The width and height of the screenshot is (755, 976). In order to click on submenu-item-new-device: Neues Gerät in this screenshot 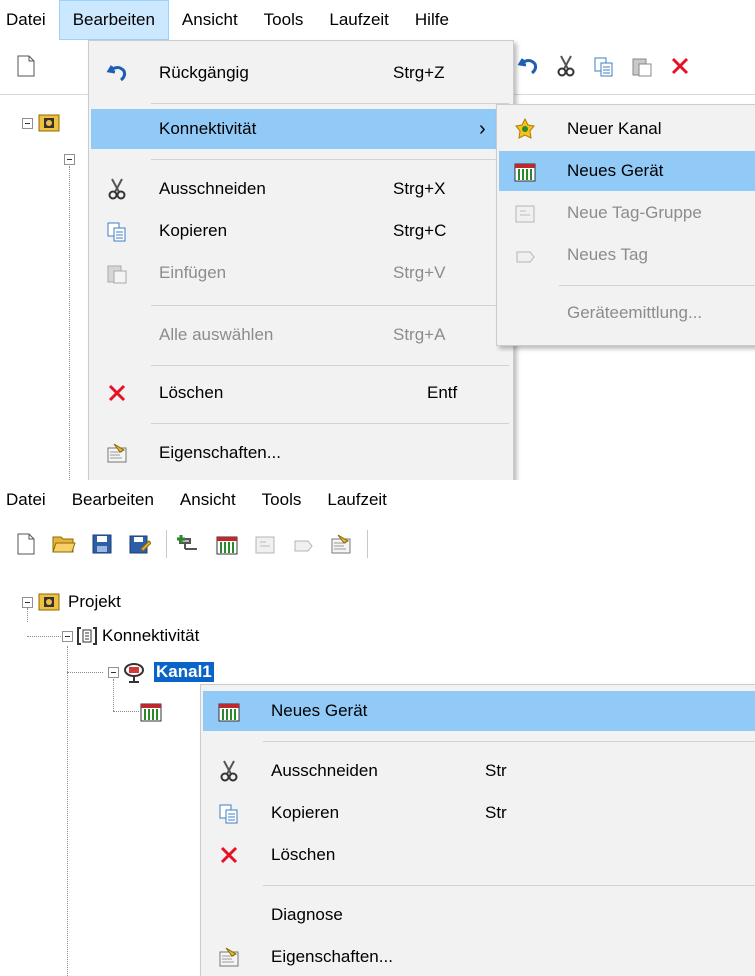, I will do `click(627, 171)`.